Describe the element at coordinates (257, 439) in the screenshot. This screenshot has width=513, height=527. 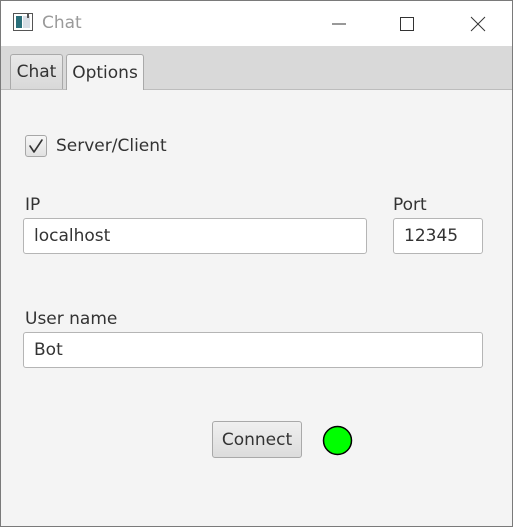
I see `connect-button: Connect` at that location.